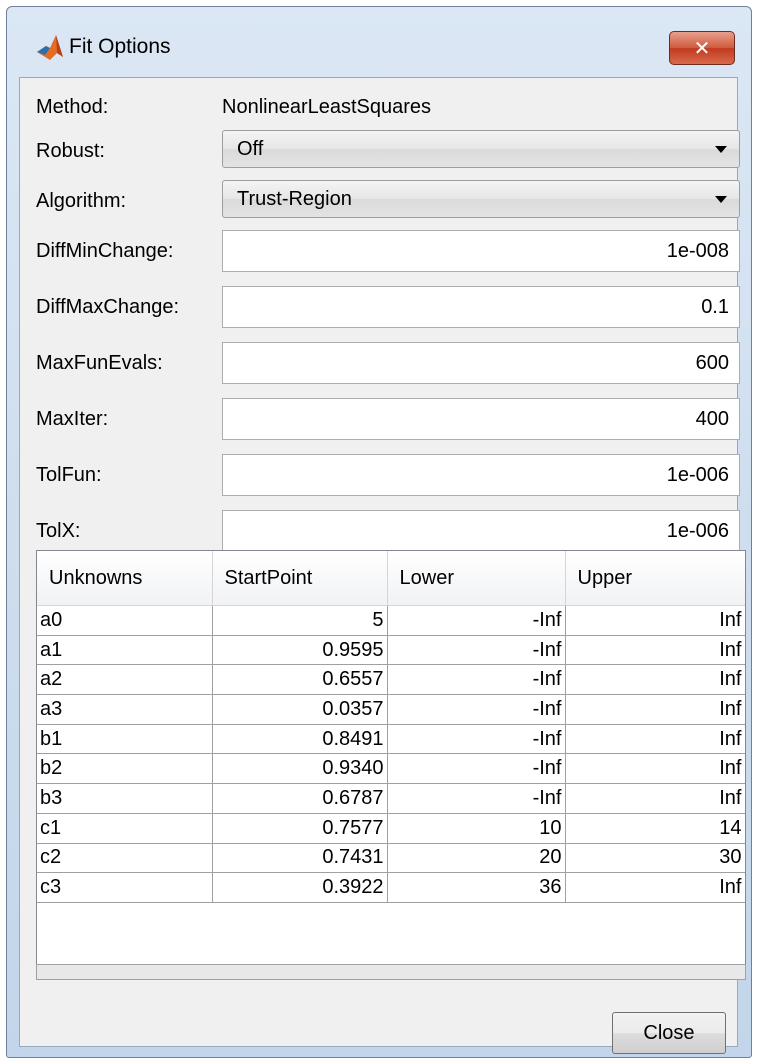  Describe the element at coordinates (391, 972) in the screenshot. I see `table-horizontal-scrollbar` at that location.